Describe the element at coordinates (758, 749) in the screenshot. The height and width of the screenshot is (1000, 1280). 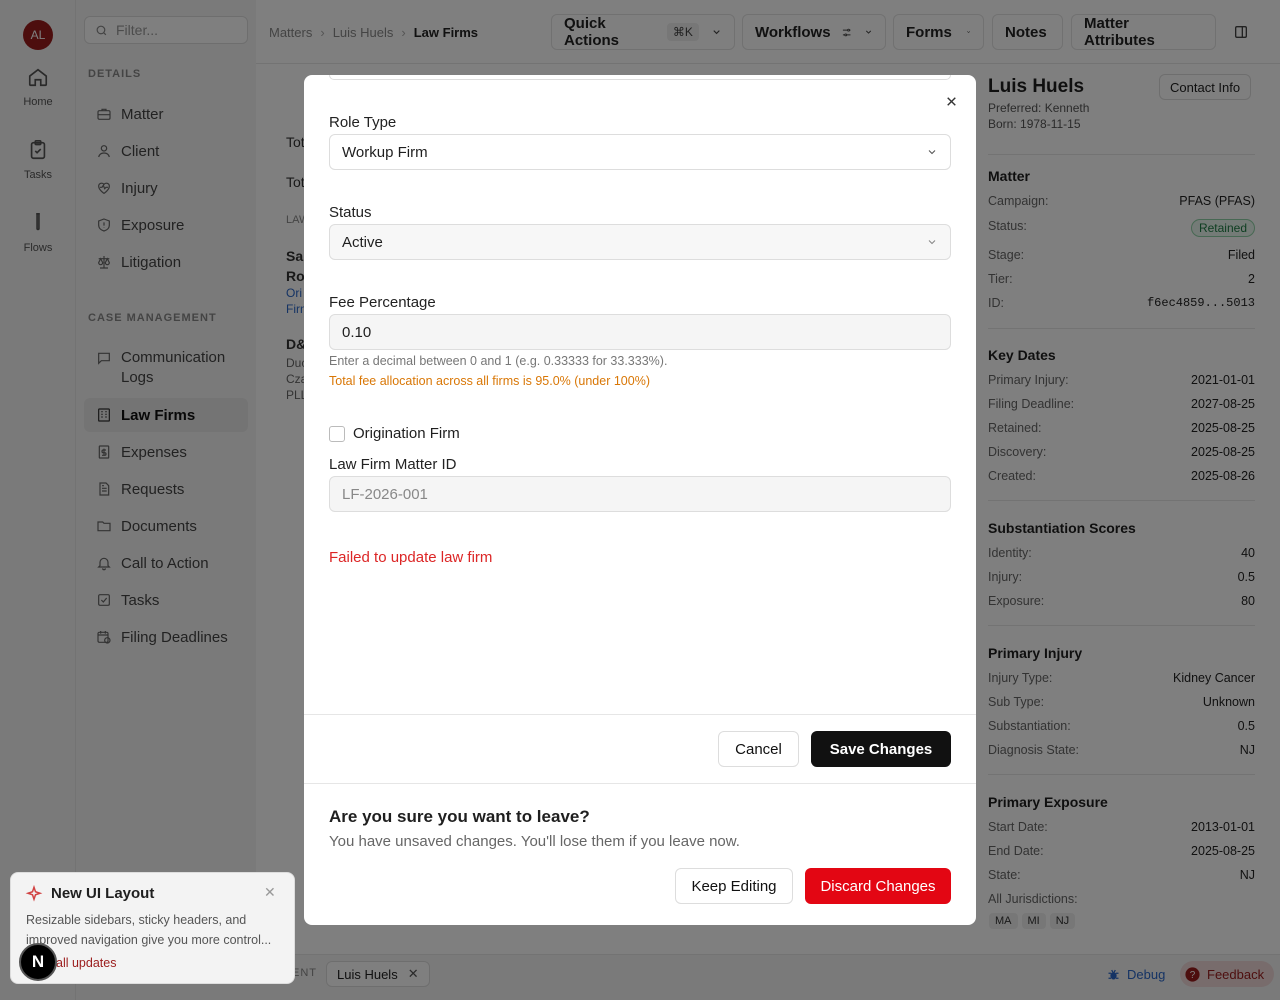
I see `cancel-button: Cancel` at that location.